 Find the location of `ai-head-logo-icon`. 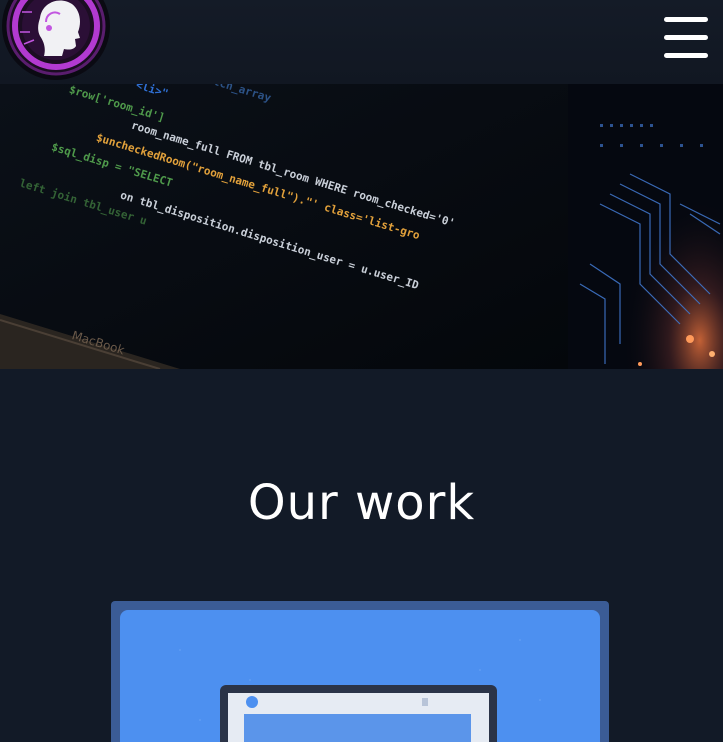

ai-head-logo-icon is located at coordinates (56, 40).